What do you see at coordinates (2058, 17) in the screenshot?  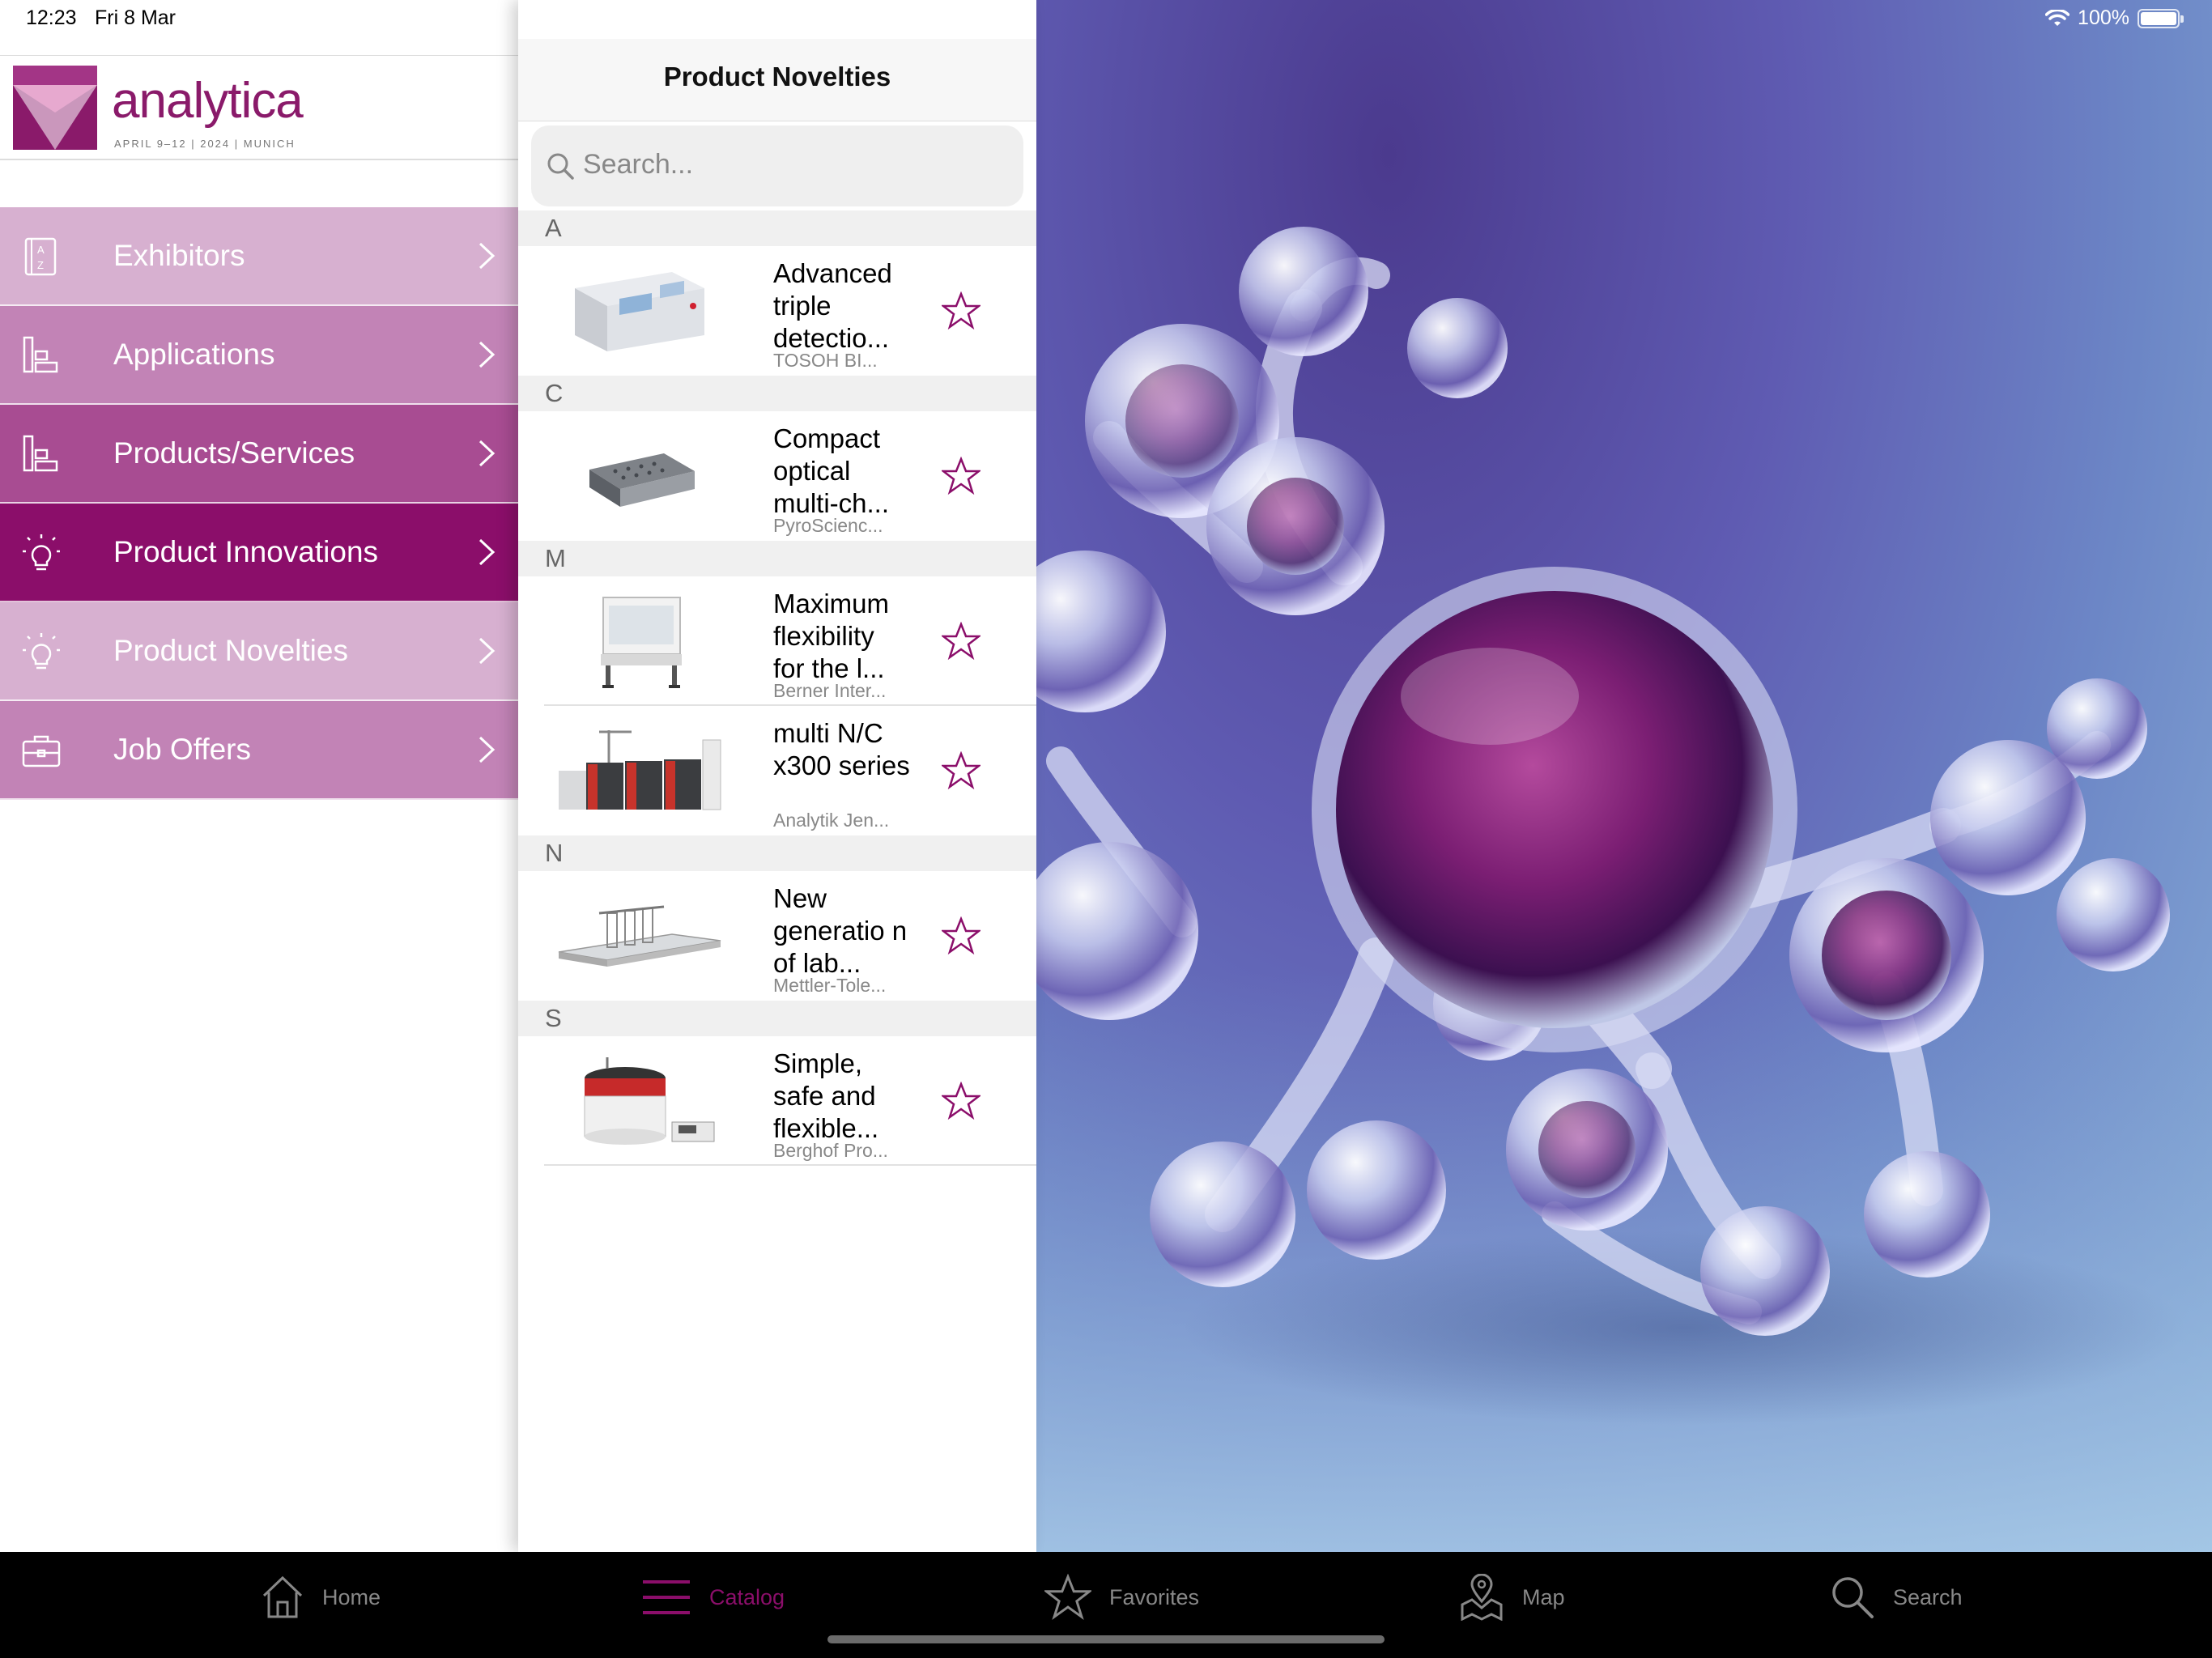 I see `wifi-icon` at bounding box center [2058, 17].